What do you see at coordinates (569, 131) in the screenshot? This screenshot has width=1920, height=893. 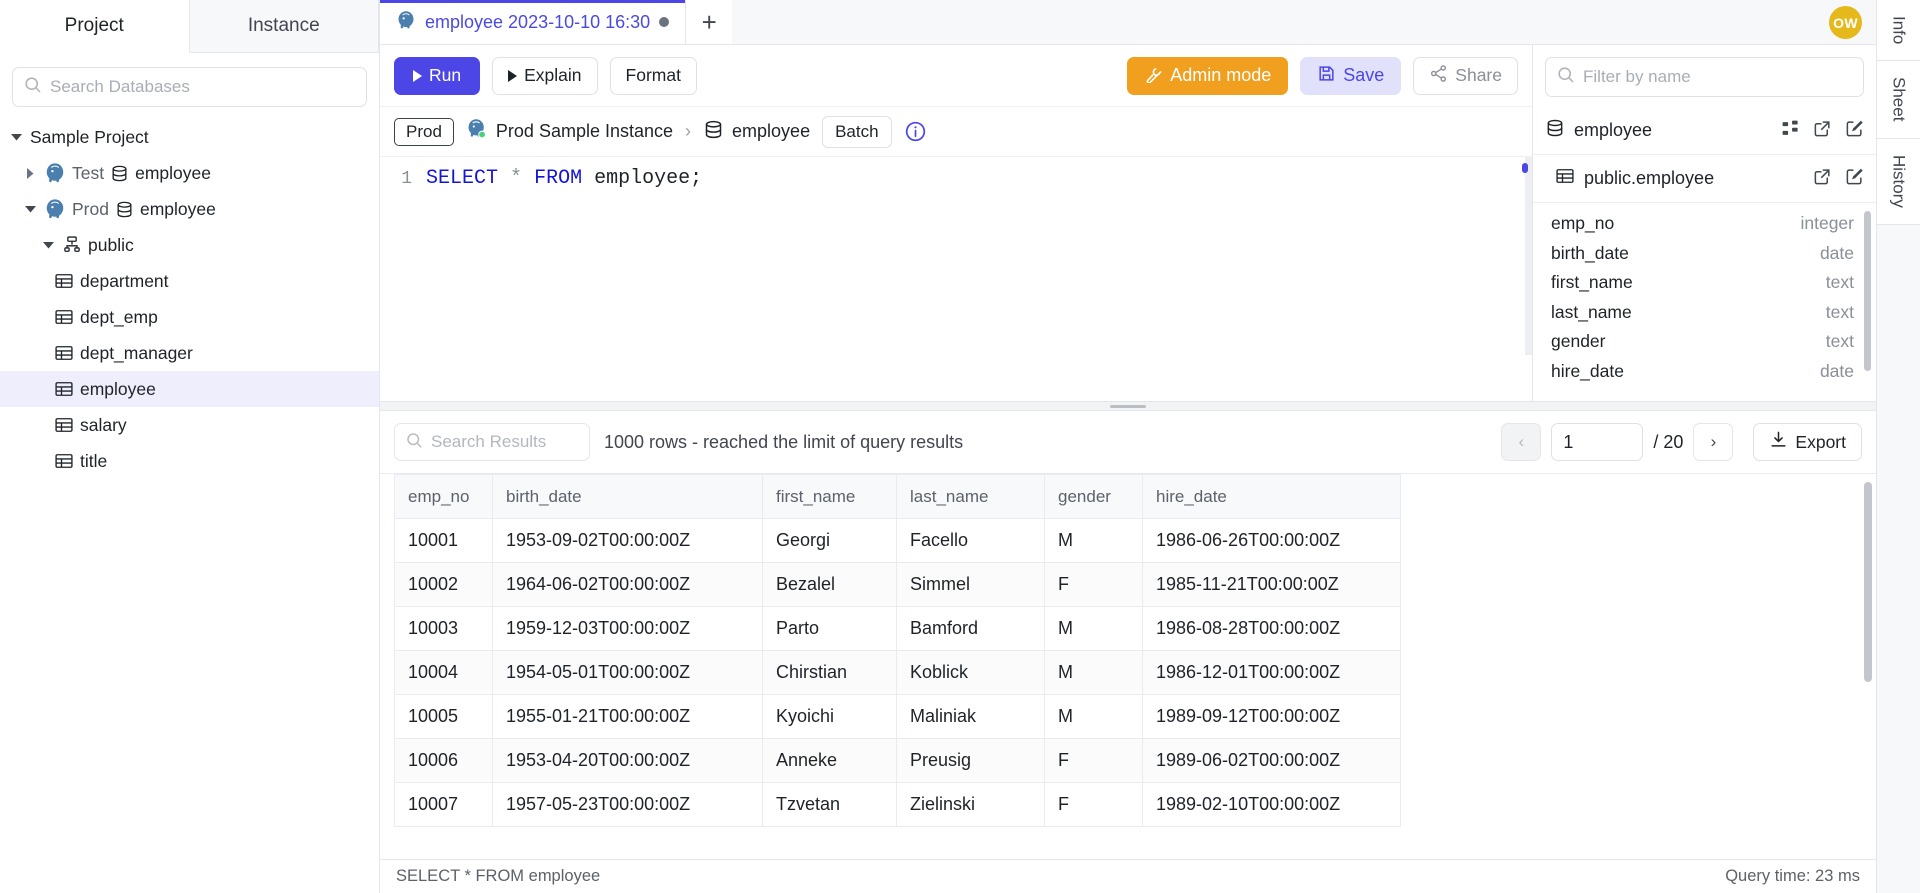 I see `breadcrumb-instance: Prod Sample Instance` at bounding box center [569, 131].